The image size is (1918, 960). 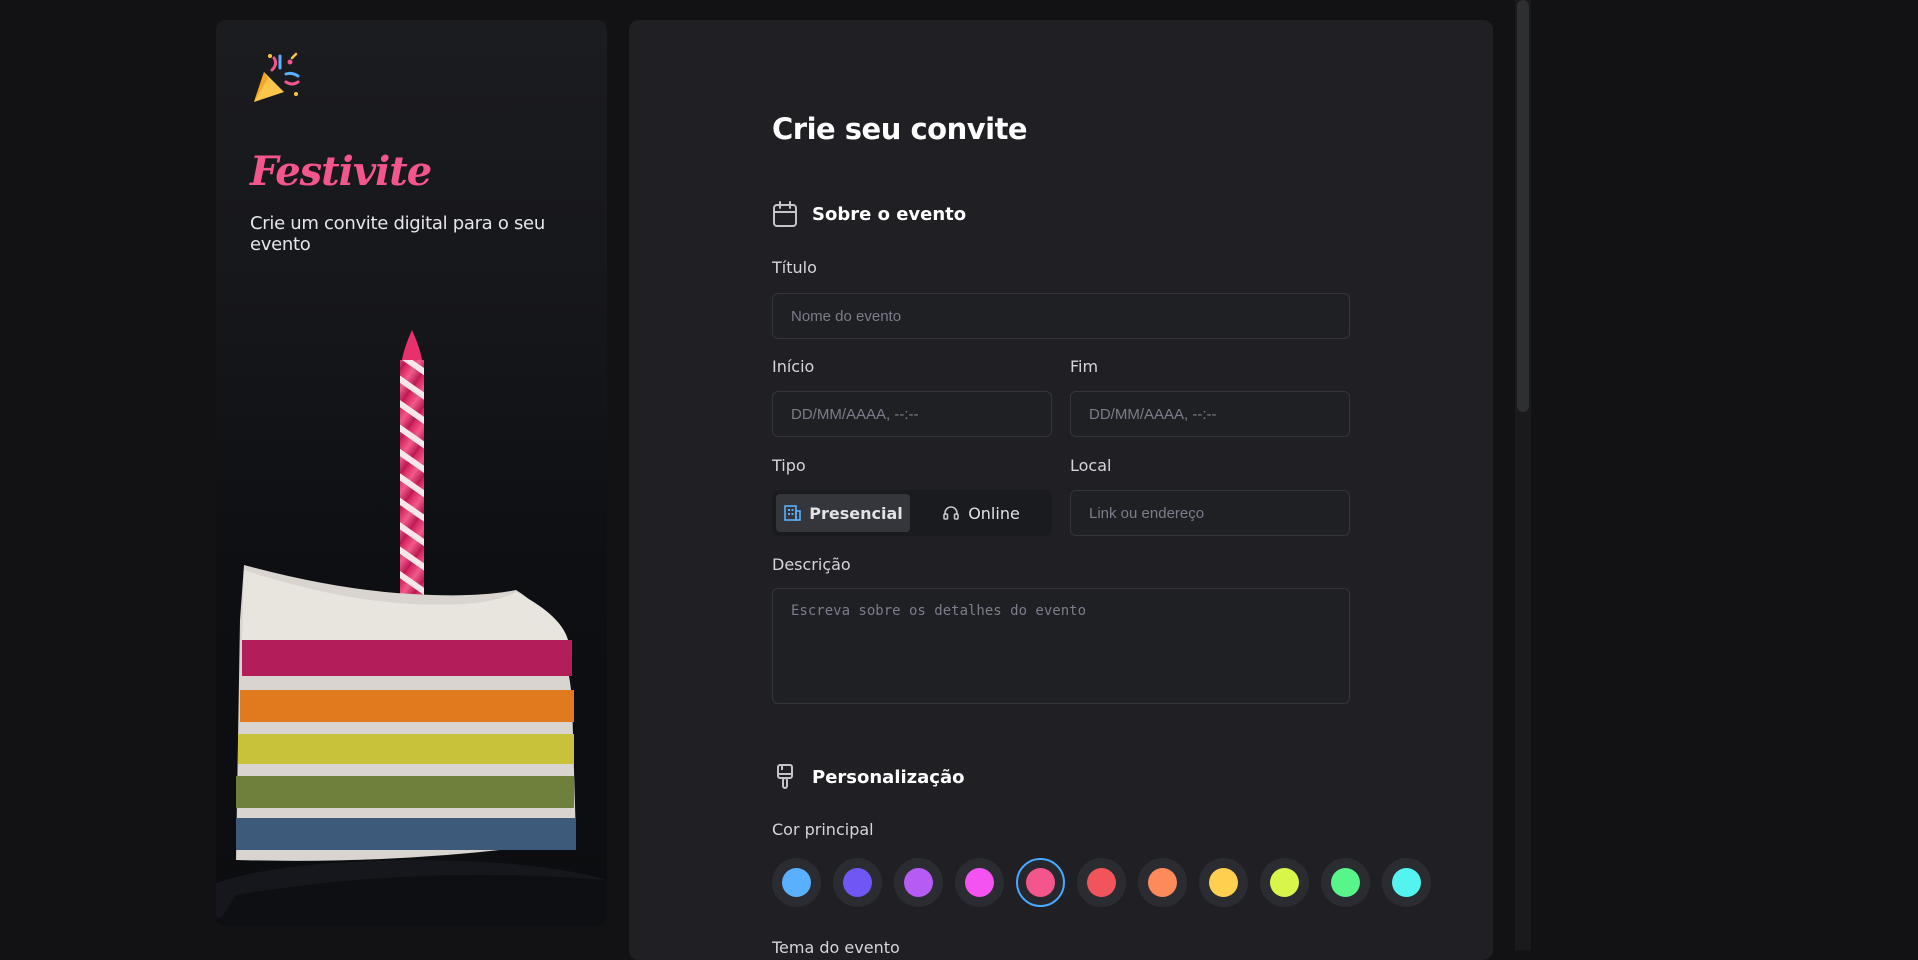 I want to click on section-event-header: Sobre o evento, so click(x=869, y=214).